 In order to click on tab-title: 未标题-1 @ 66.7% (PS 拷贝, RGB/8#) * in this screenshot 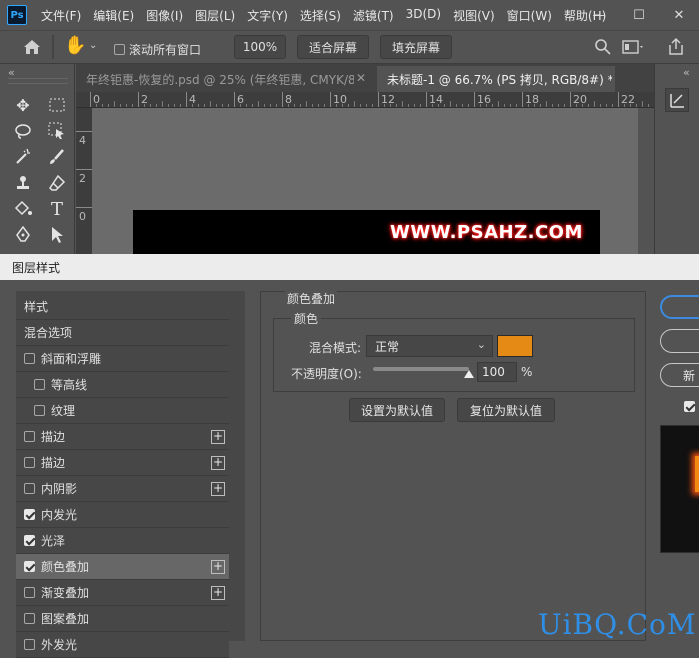, I will do `click(499, 79)`.